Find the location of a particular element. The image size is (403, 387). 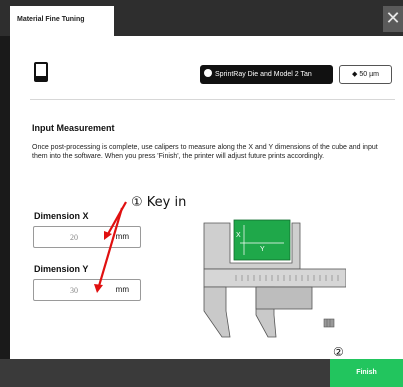

annotation-step-two: ② is located at coordinates (338, 352).